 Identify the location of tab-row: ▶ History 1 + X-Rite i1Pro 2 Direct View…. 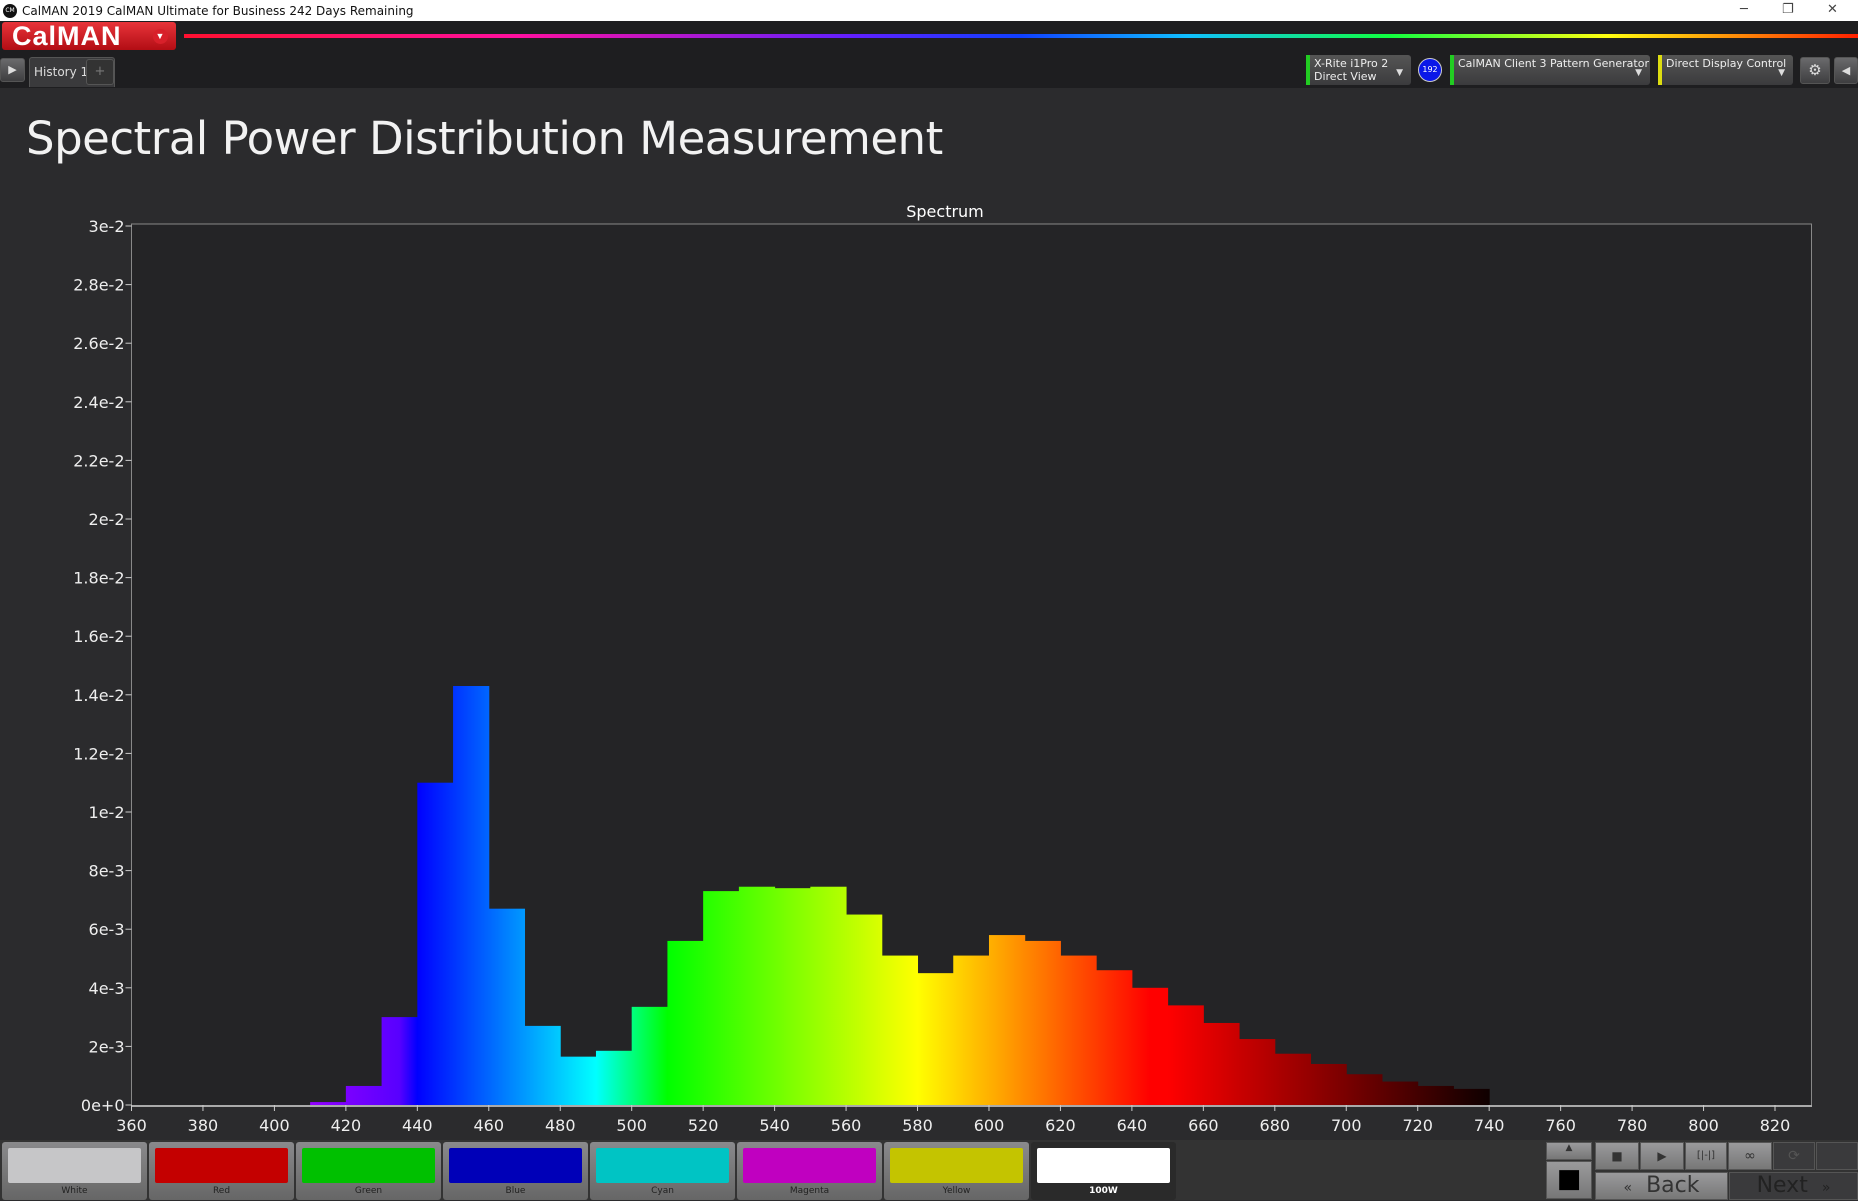
(929, 69).